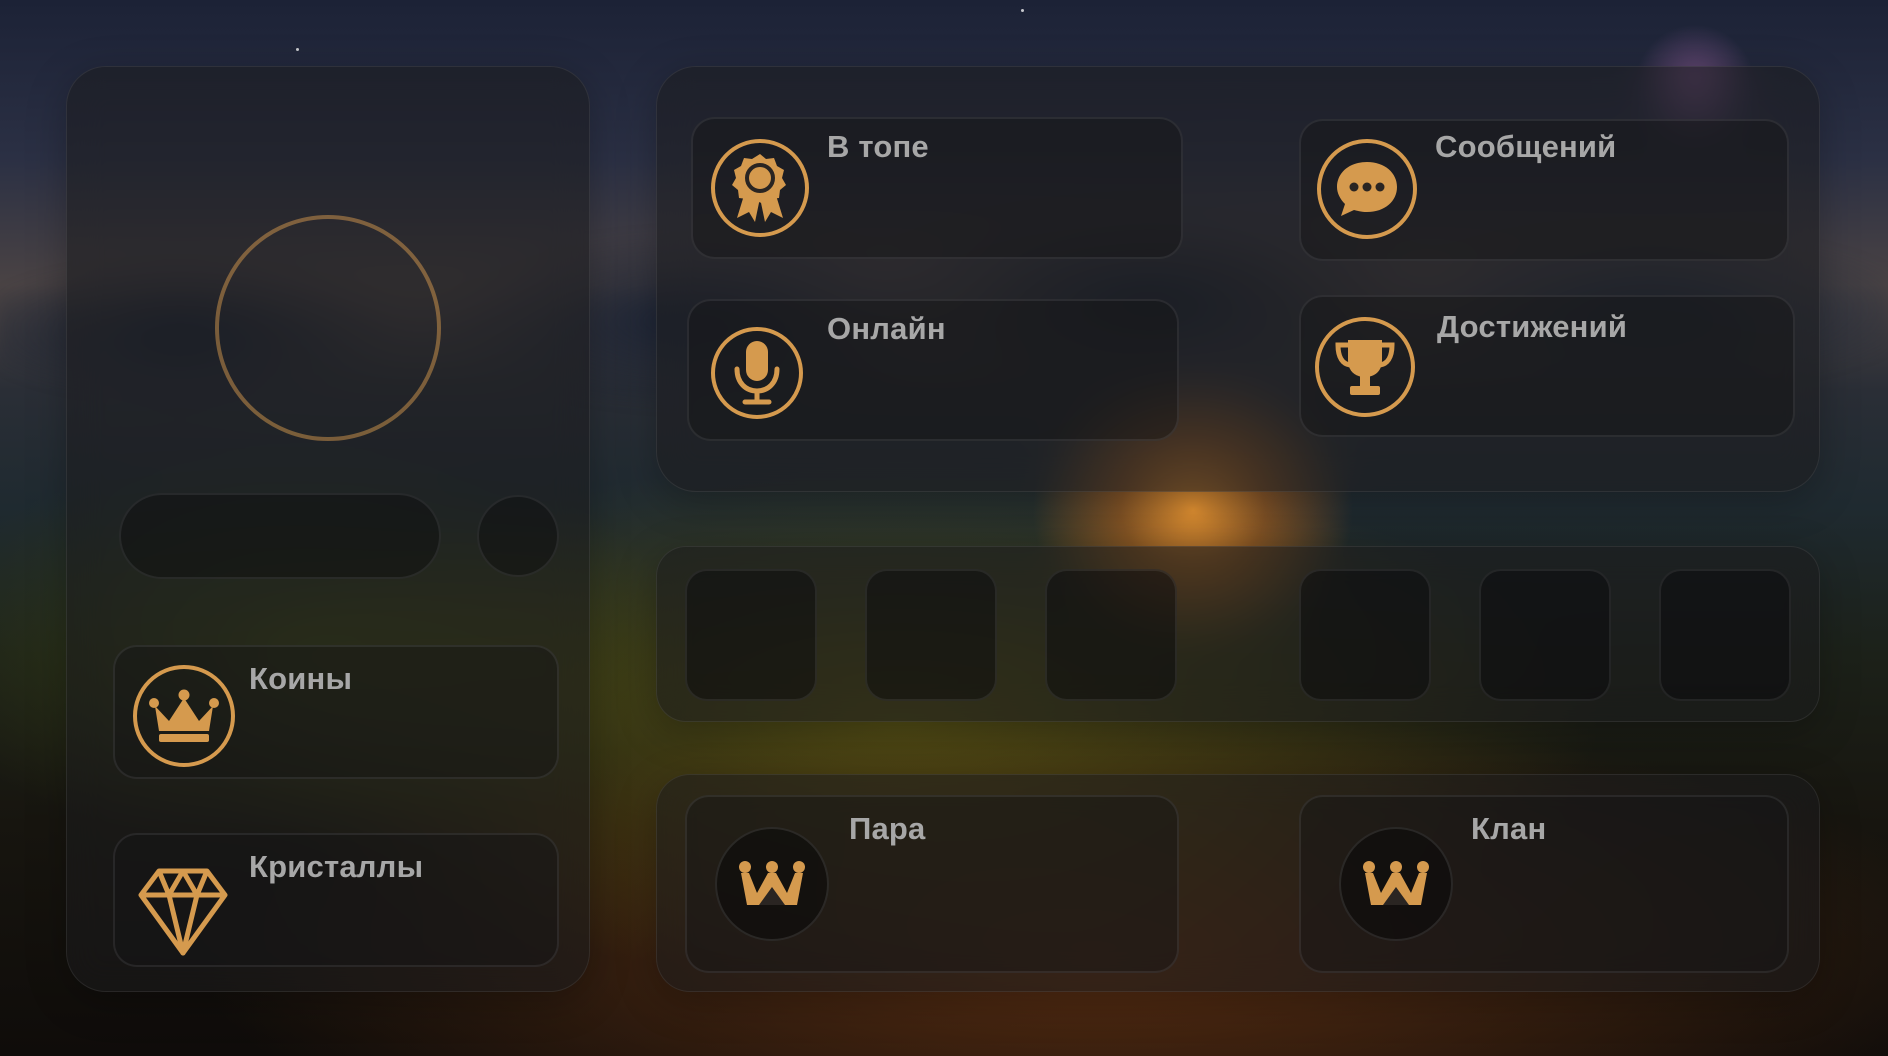  What do you see at coordinates (937, 188) in the screenshot?
I see `stat-card-top: В топе` at bounding box center [937, 188].